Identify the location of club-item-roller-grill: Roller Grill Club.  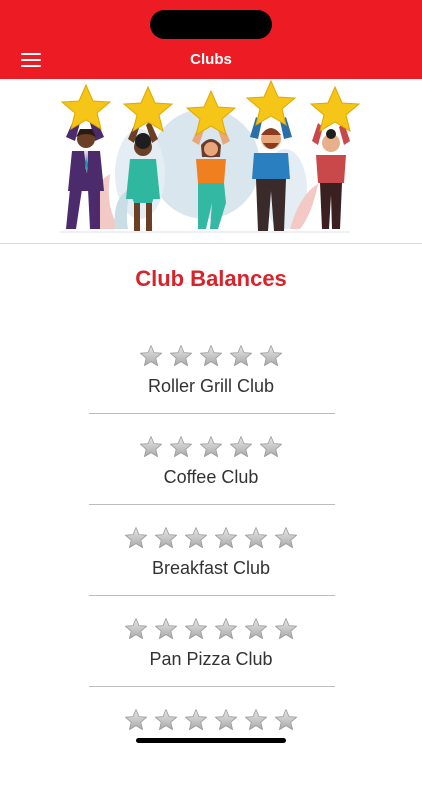
(211, 381).